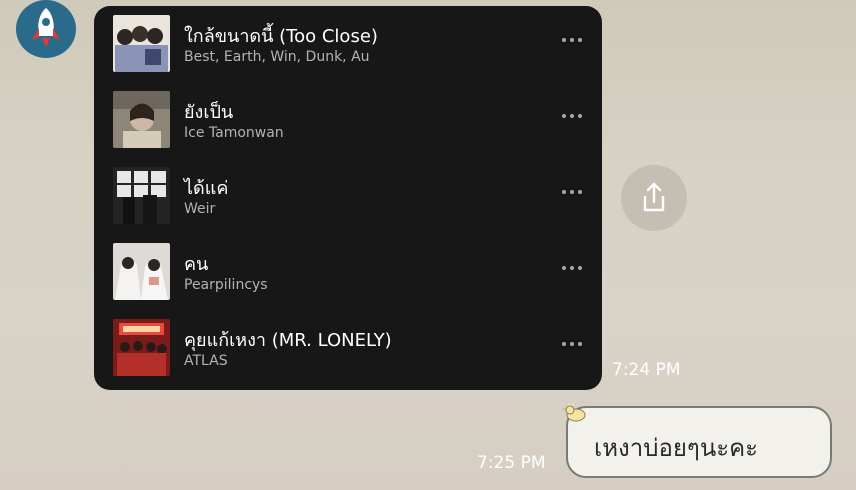  Describe the element at coordinates (209, 112) in the screenshot. I see `track-title: ยังเป็น` at that location.